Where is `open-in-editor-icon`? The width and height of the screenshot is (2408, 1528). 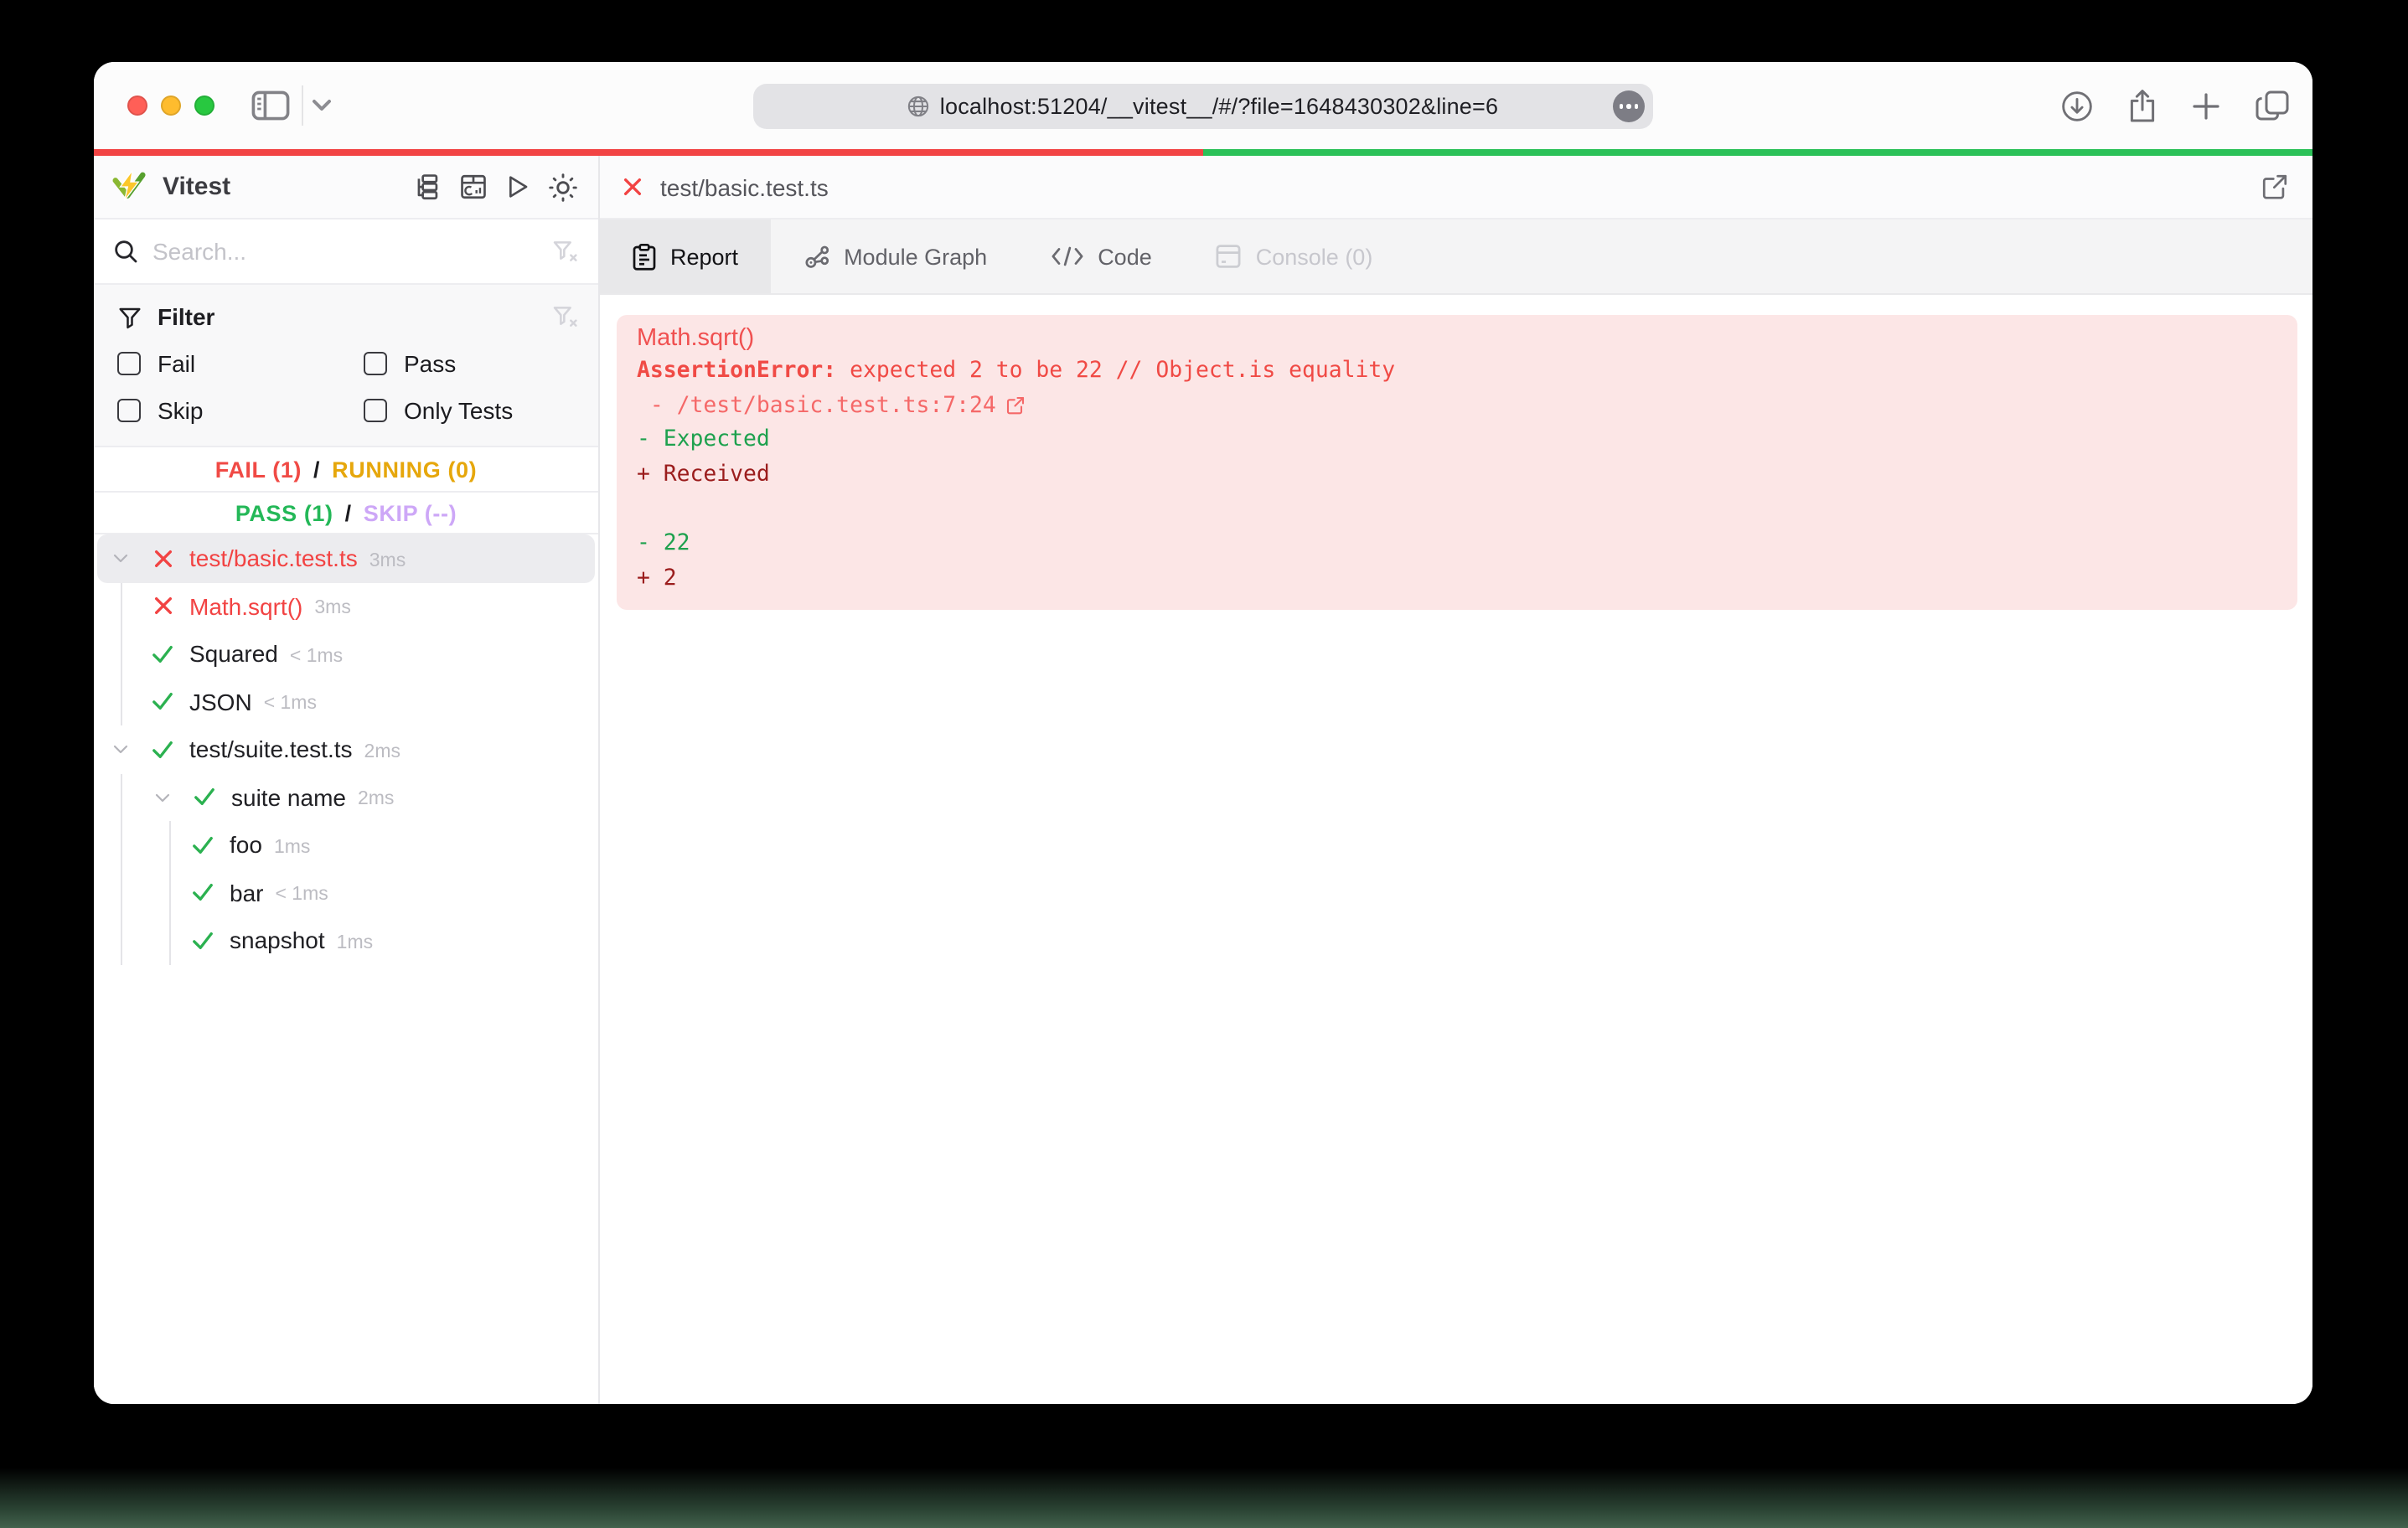 open-in-editor-icon is located at coordinates (2275, 187).